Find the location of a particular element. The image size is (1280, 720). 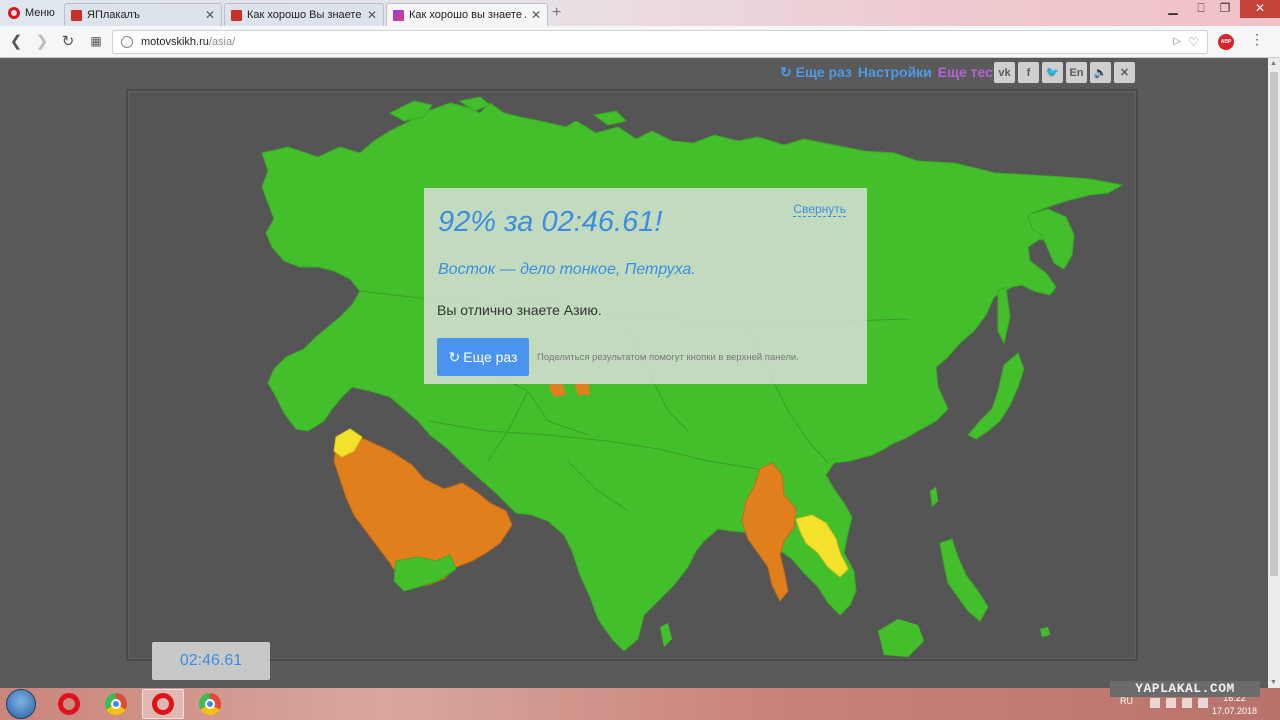

address-bar: ❮ ❯ ↻ ▦ motovskikh.ru/asia/ ▷ ♡ ABP ⋮ is located at coordinates (640, 42).